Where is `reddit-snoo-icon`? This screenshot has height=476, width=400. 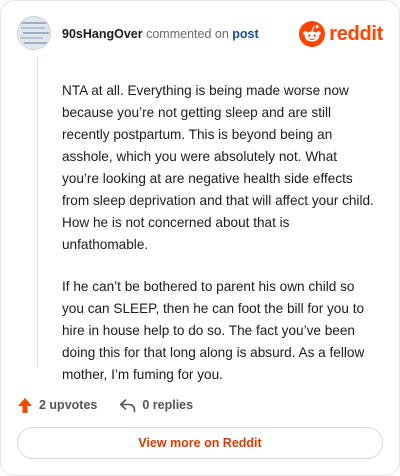
reddit-snoo-icon is located at coordinates (312, 34).